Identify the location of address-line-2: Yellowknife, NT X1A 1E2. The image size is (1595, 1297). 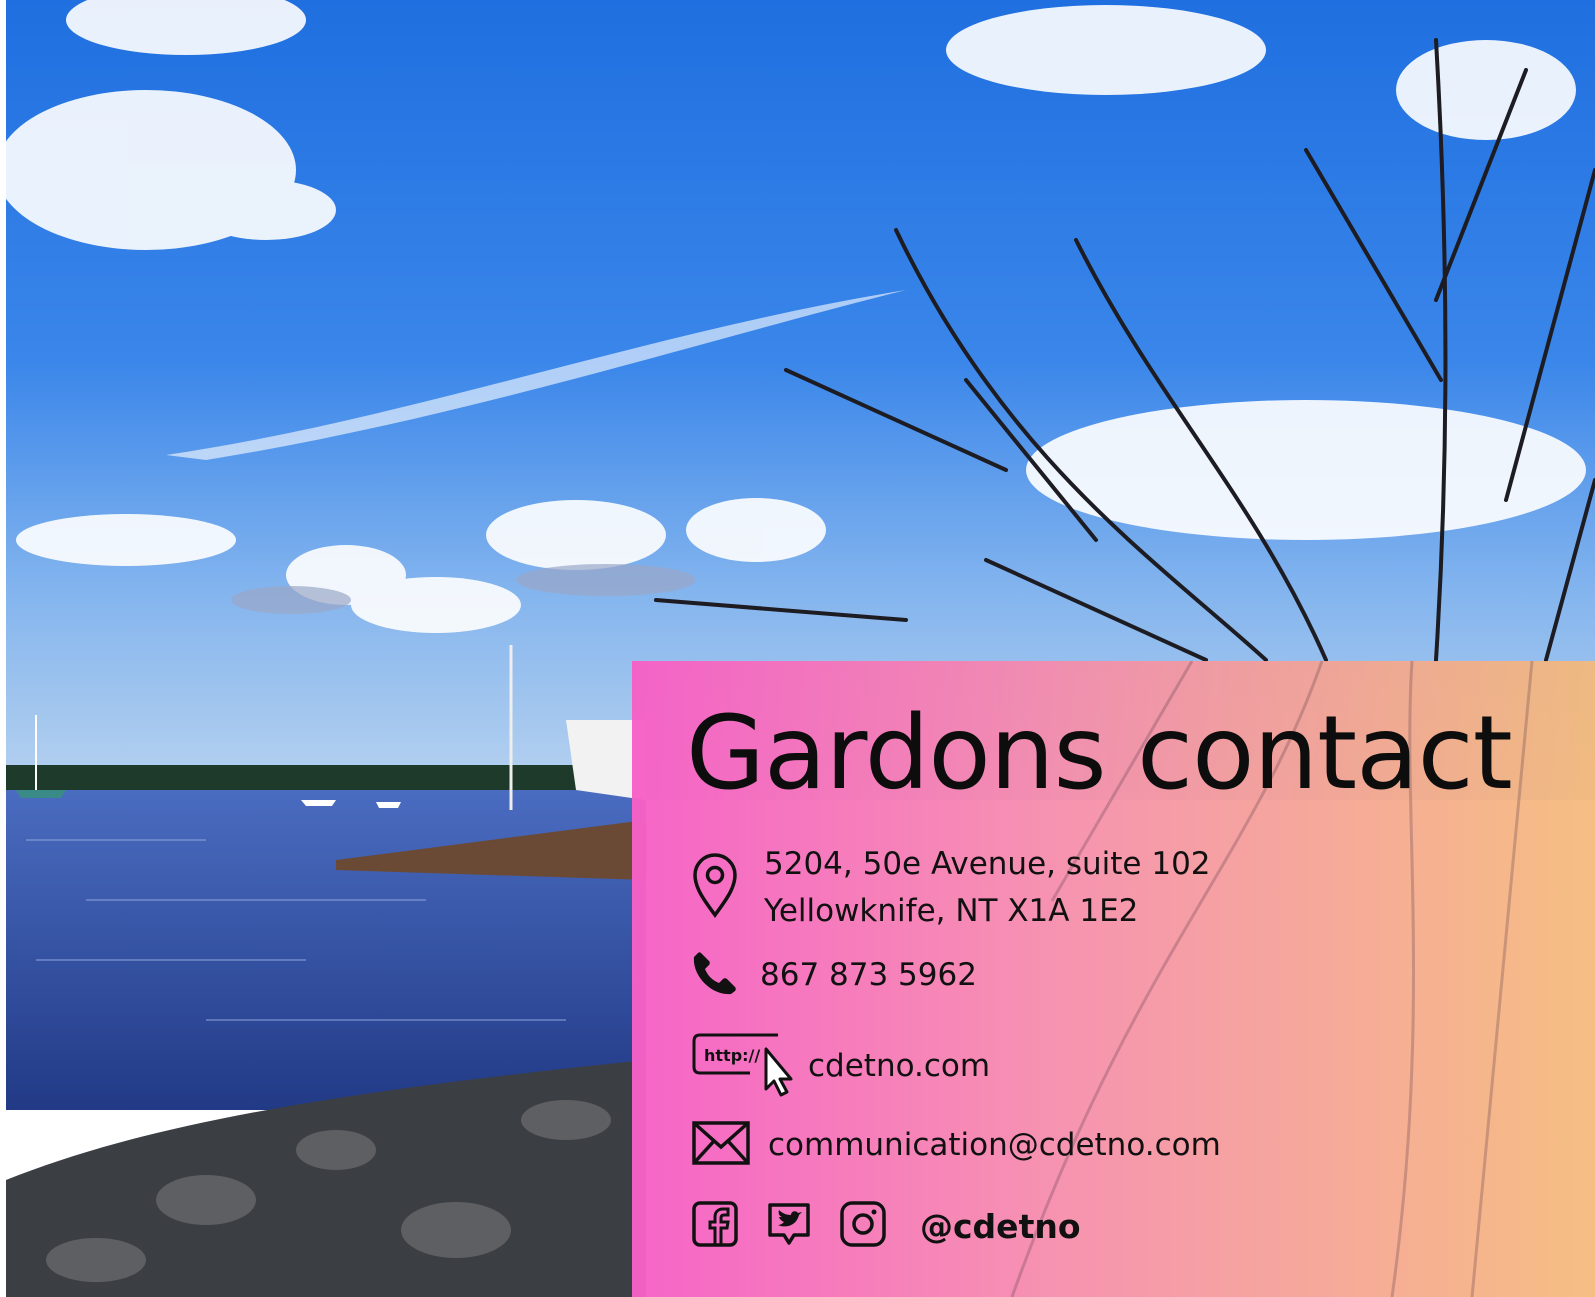
(951, 910).